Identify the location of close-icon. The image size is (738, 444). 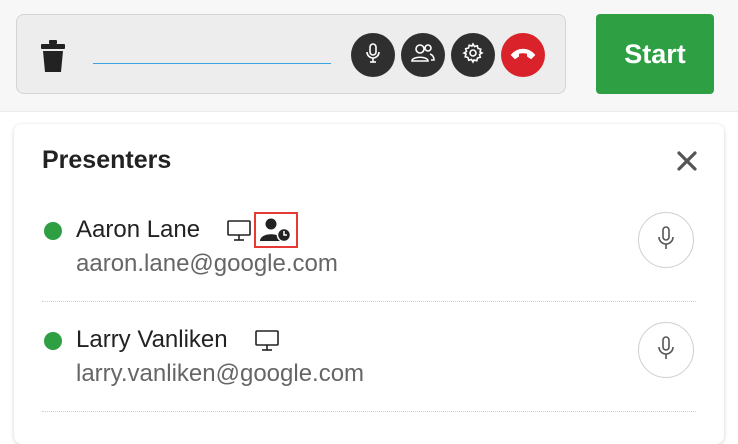
(687, 161).